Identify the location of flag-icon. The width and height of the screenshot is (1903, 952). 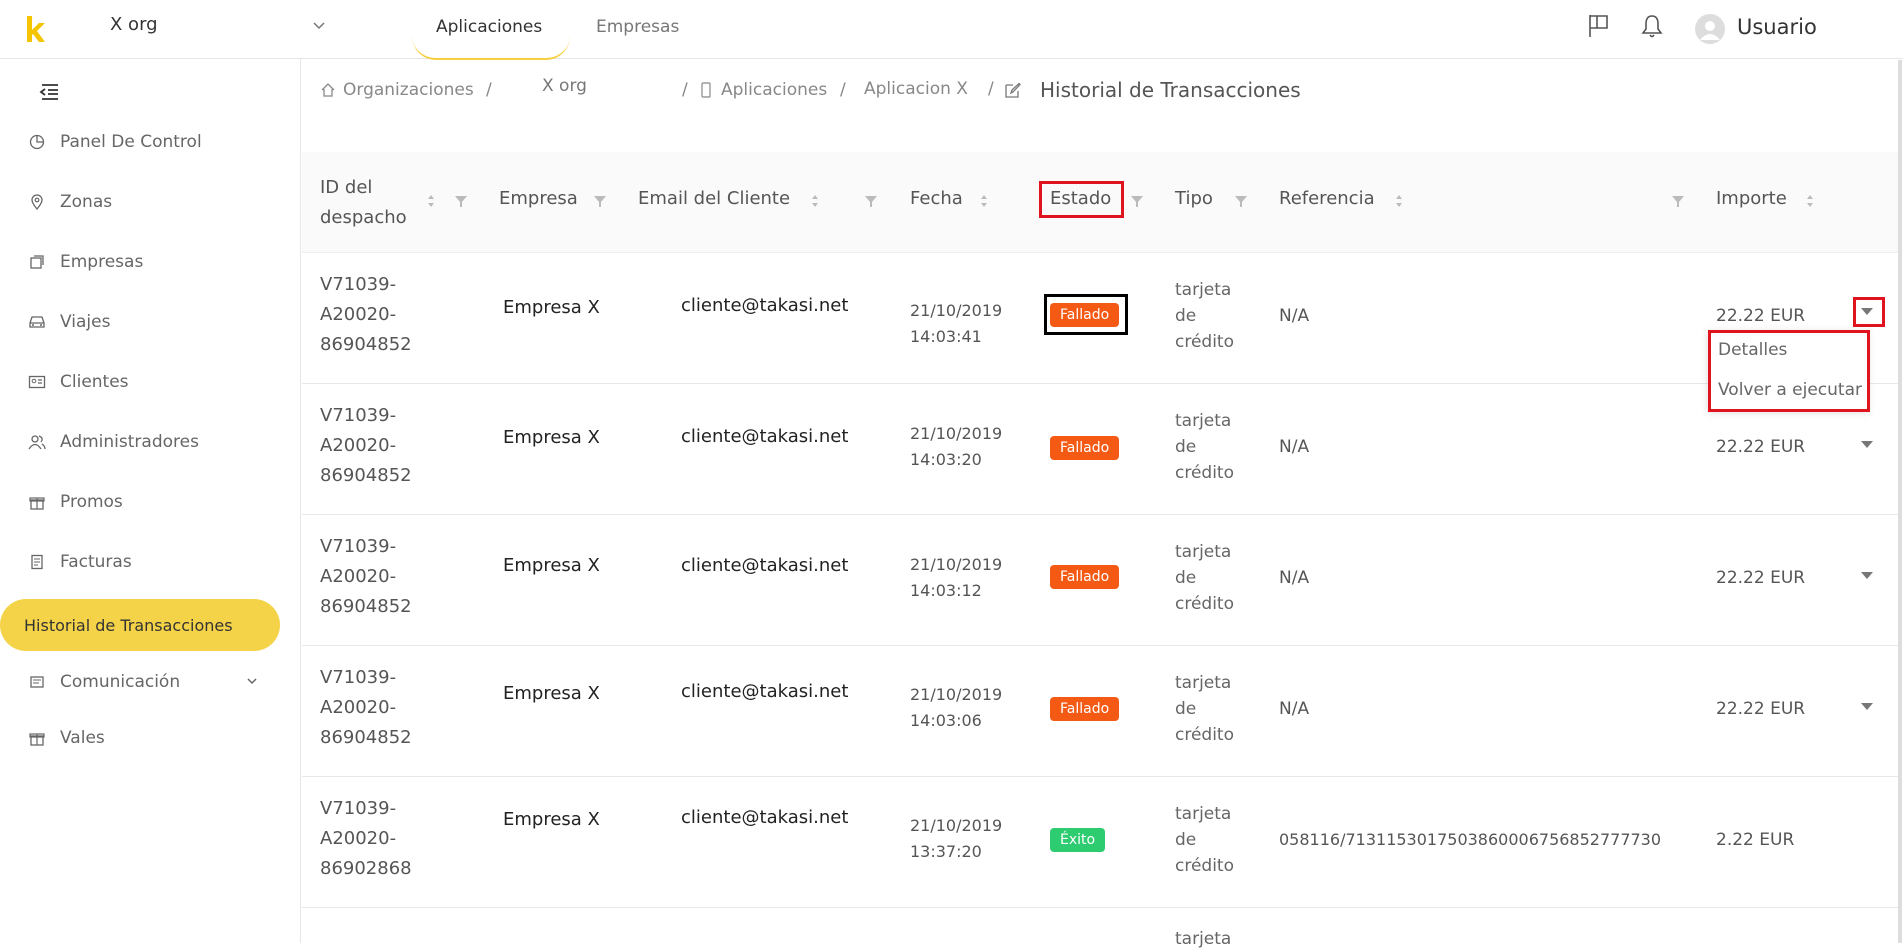
(1599, 26).